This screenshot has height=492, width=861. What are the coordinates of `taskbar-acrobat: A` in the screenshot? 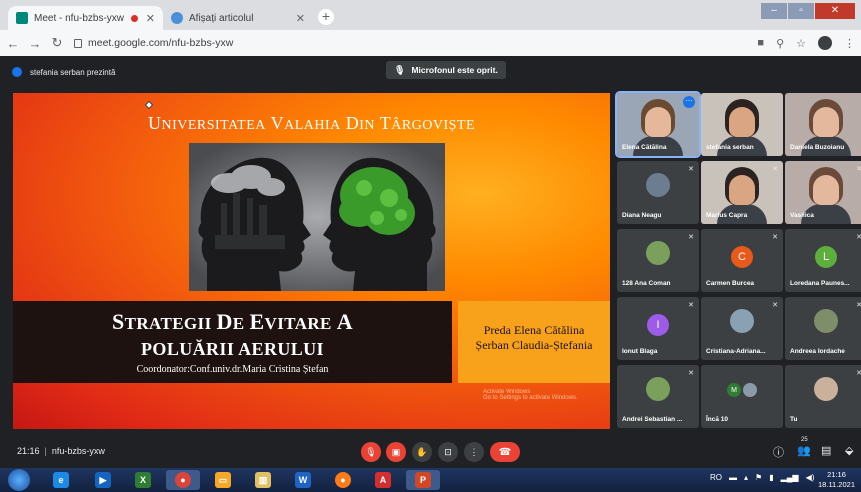 It's located at (383, 480).